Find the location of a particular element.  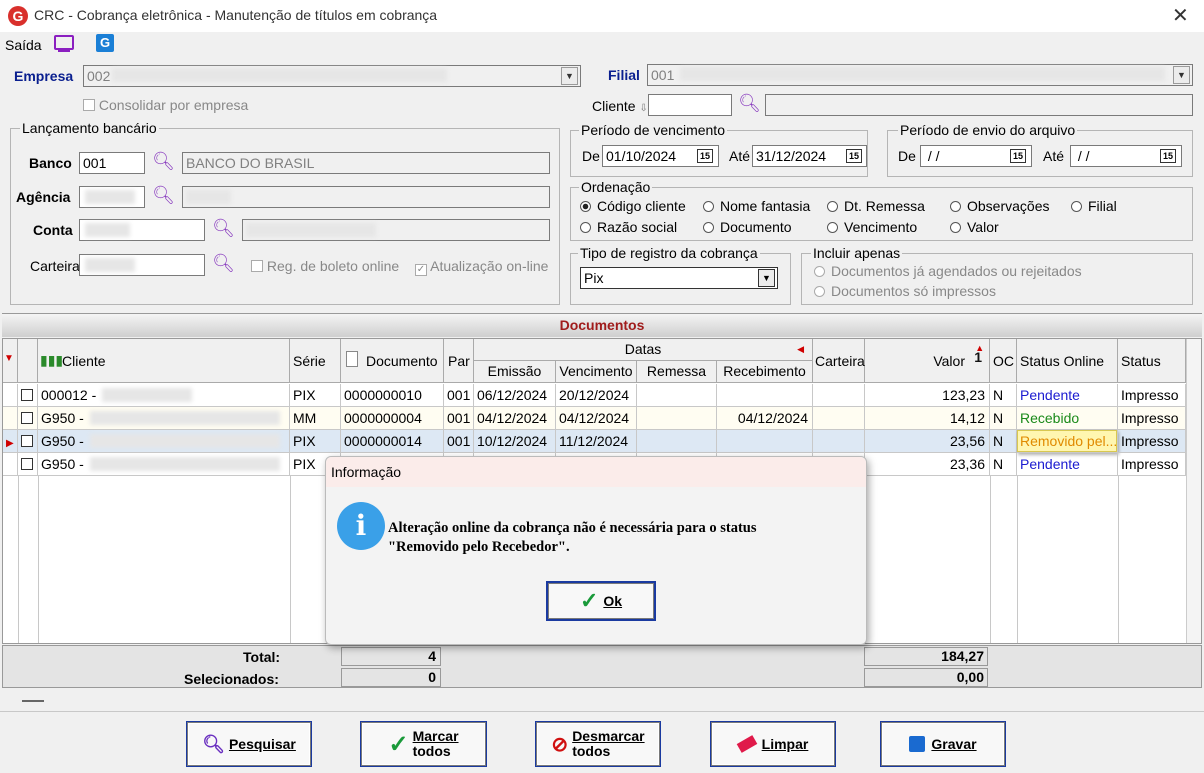

row-indicator is located at coordinates (10, 418).